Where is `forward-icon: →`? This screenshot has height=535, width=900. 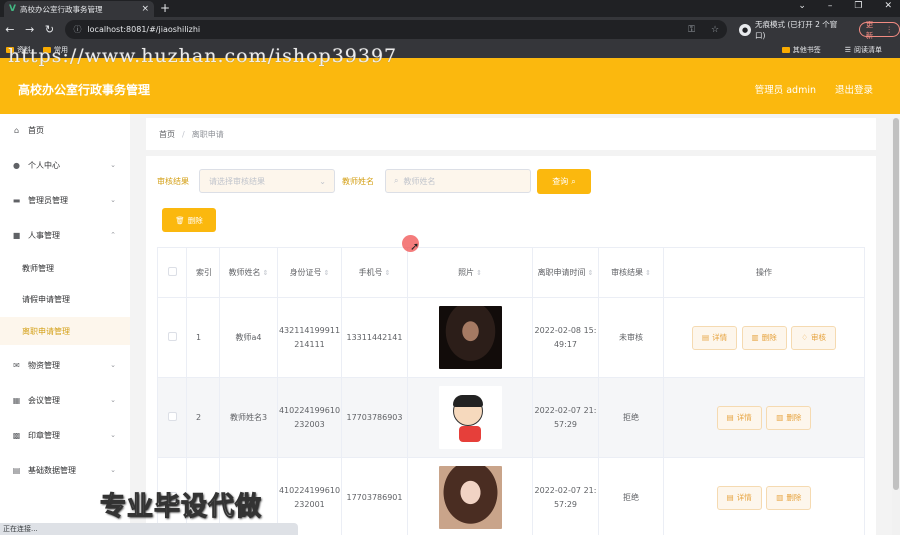 forward-icon: → is located at coordinates (30, 29).